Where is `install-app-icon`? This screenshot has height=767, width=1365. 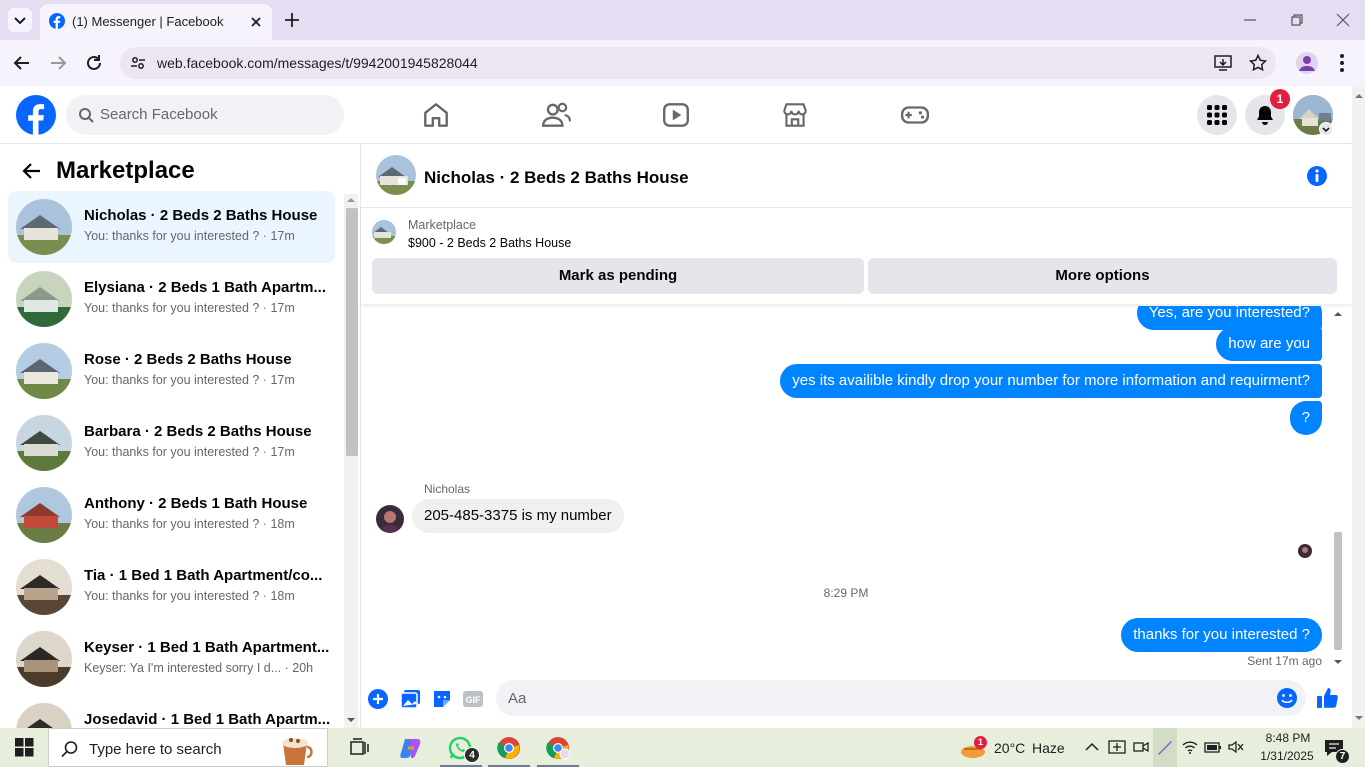 install-app-icon is located at coordinates (1223, 63).